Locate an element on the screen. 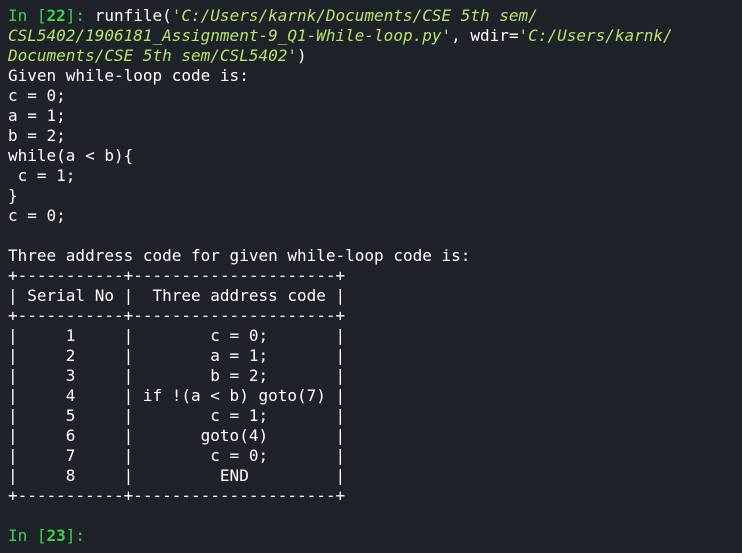  file-path-part1: 'C:/Users/karnk/Documents/CSE 5th sem/ is located at coordinates (354, 15).